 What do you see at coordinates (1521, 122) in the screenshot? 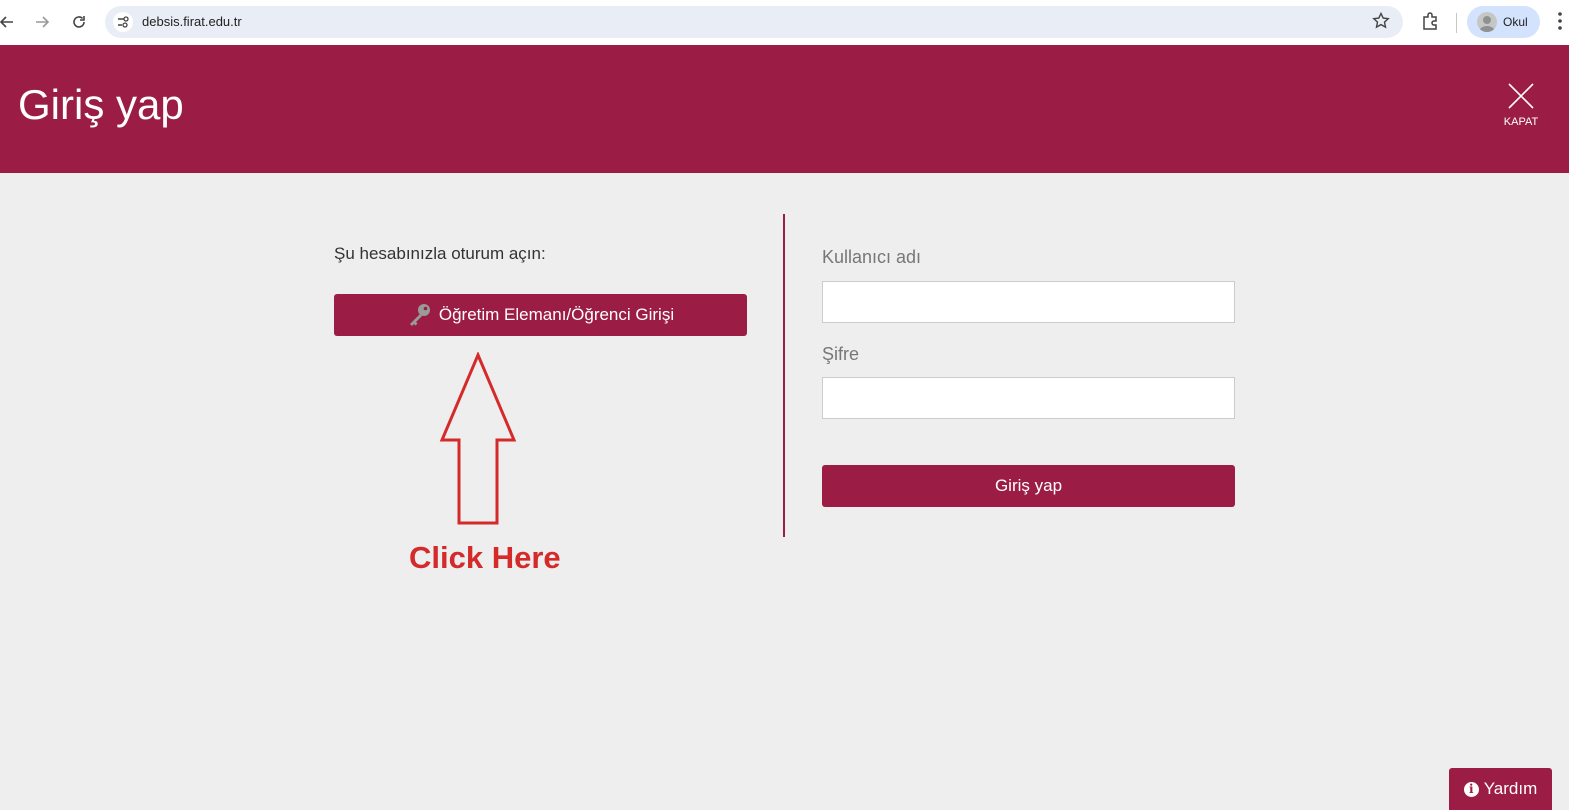
I see `close-label: KAPAT` at bounding box center [1521, 122].